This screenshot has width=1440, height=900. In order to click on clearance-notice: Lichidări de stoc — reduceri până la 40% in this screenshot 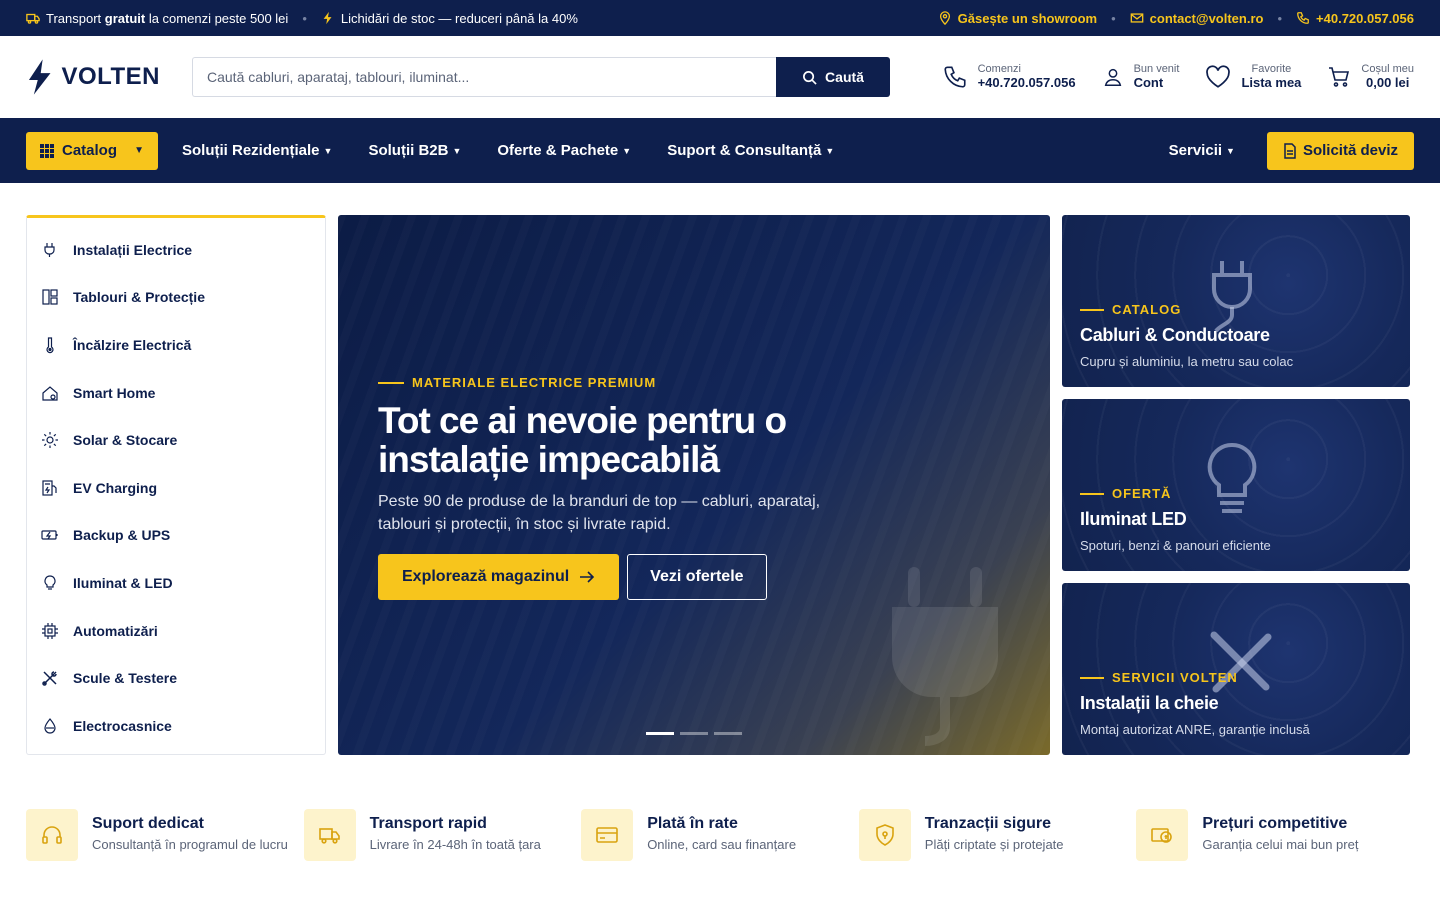, I will do `click(449, 18)`.